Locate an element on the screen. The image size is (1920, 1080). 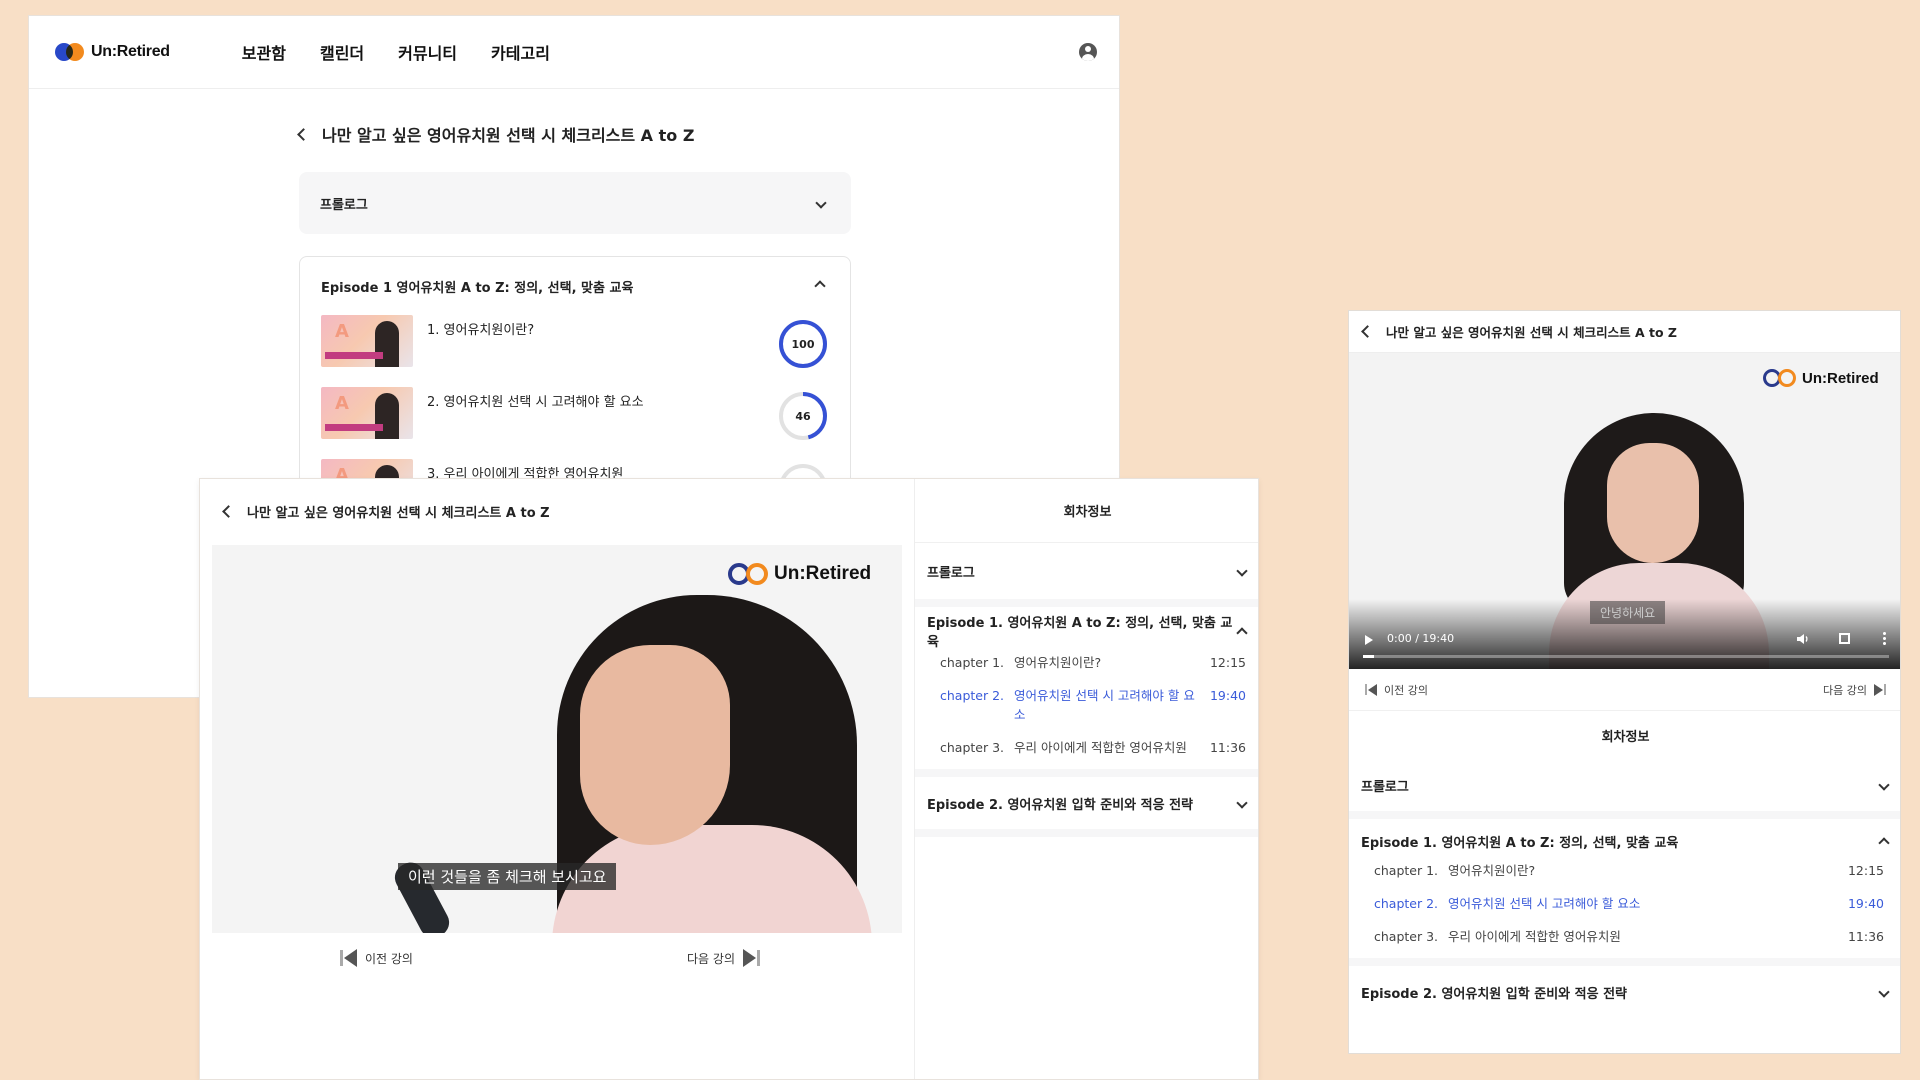
video-time: 0:00 / 19:40 is located at coordinates (1421, 638).